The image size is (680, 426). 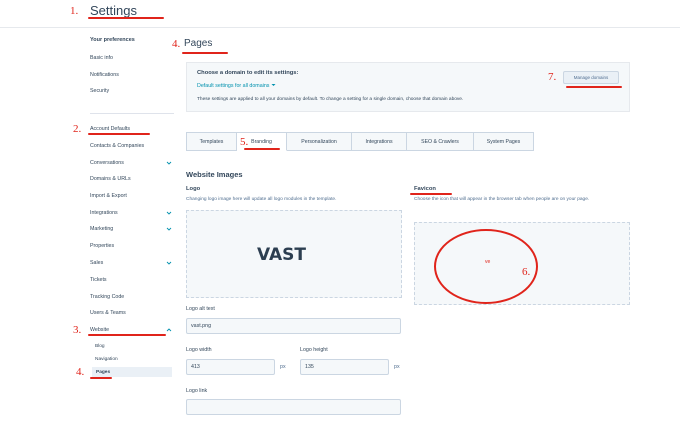 What do you see at coordinates (131, 229) in the screenshot?
I see `sidebar-item-marketing: Marketing` at bounding box center [131, 229].